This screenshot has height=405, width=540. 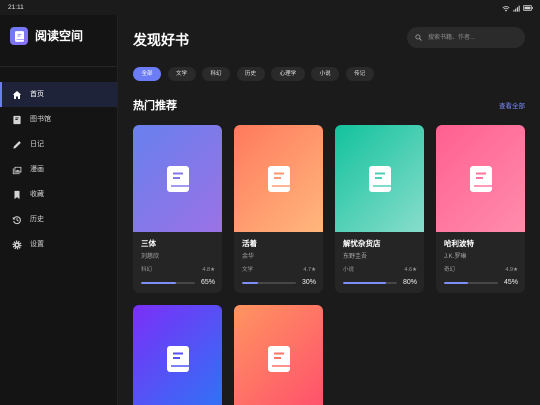 I want to click on status-icons, so click(x=517, y=8).